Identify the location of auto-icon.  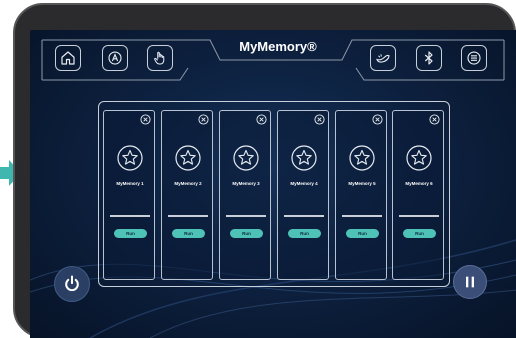
(115, 58).